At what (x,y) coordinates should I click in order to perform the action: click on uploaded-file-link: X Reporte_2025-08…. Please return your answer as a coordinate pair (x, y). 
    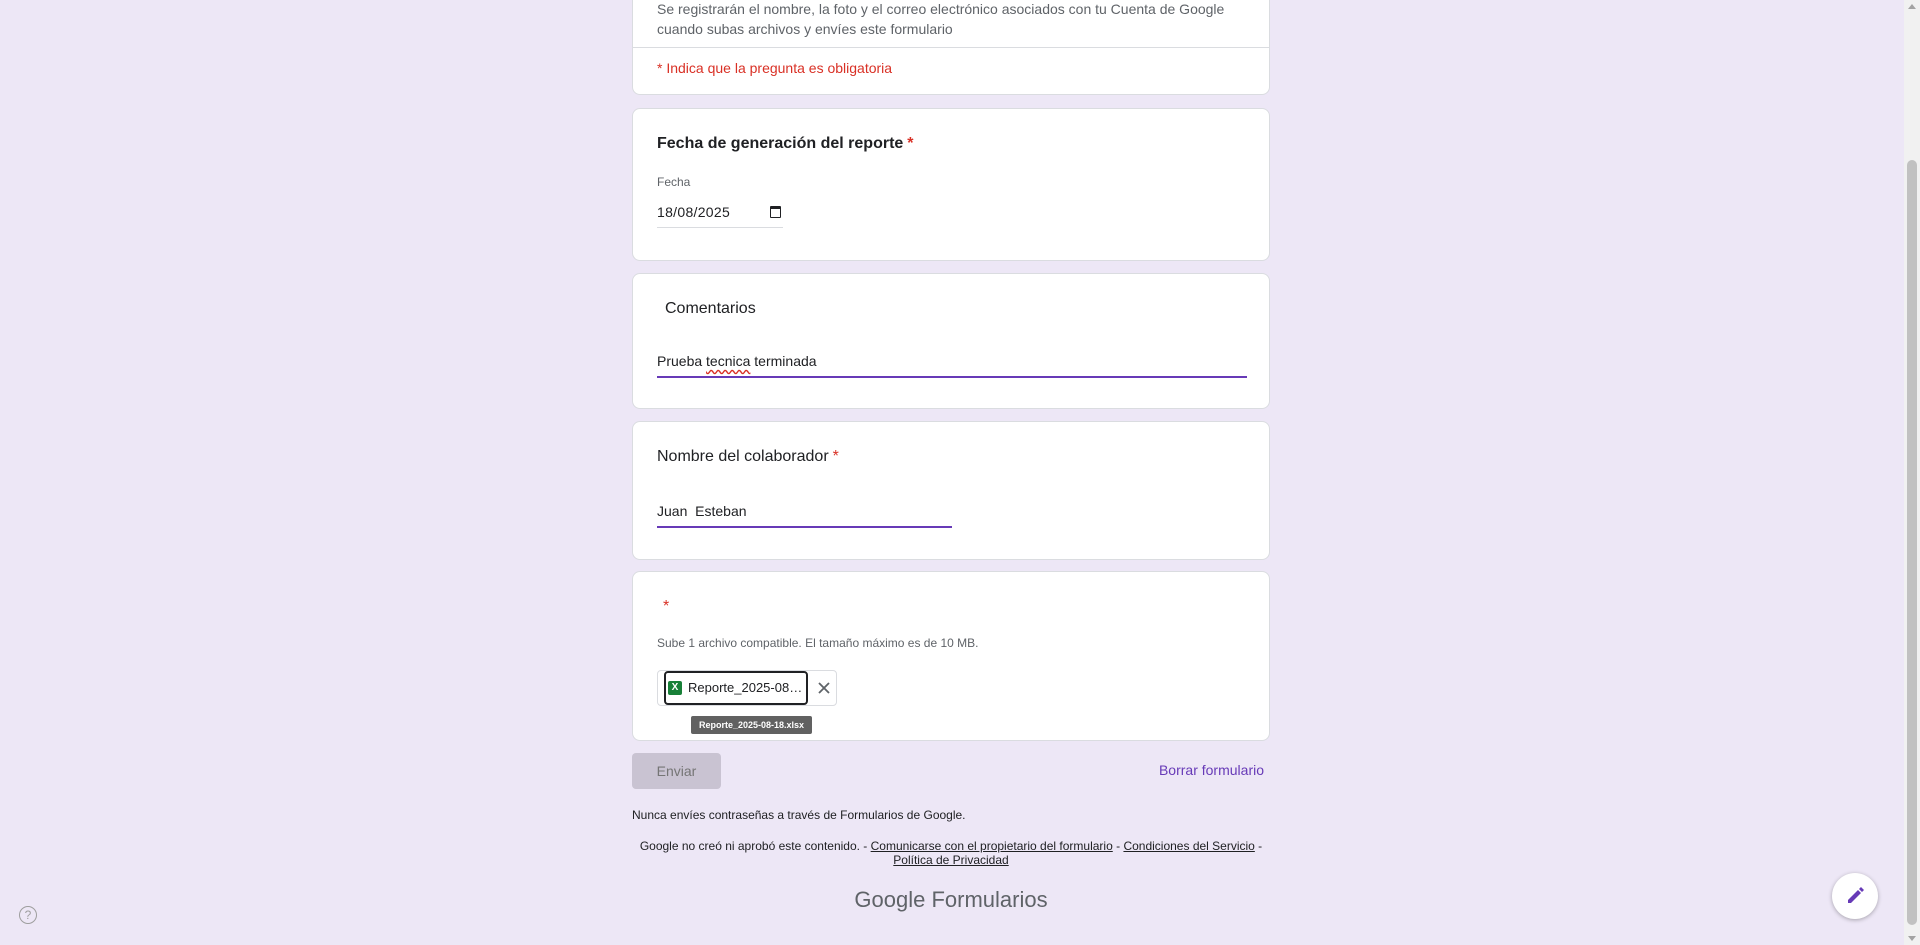
    Looking at the image, I should click on (736, 688).